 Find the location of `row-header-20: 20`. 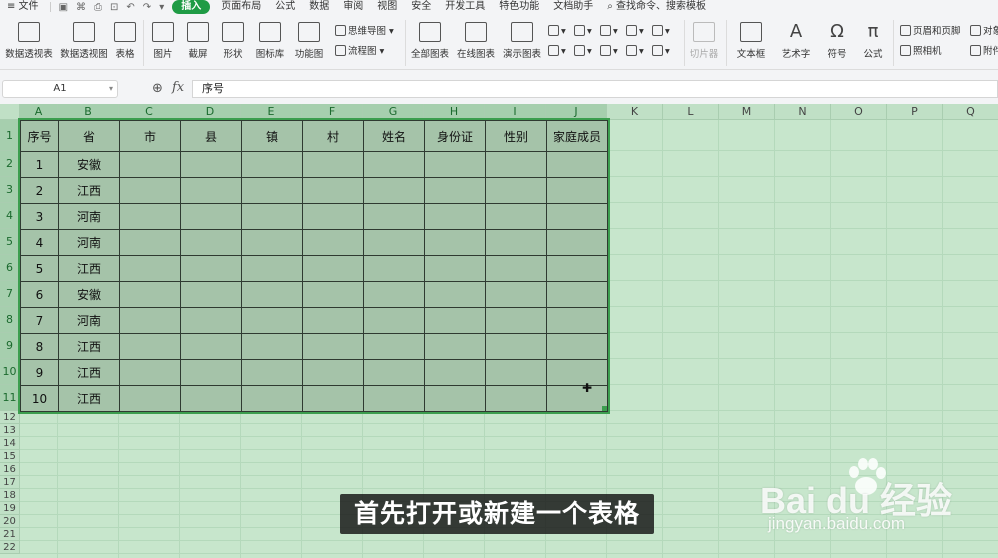

row-header-20: 20 is located at coordinates (10, 521).